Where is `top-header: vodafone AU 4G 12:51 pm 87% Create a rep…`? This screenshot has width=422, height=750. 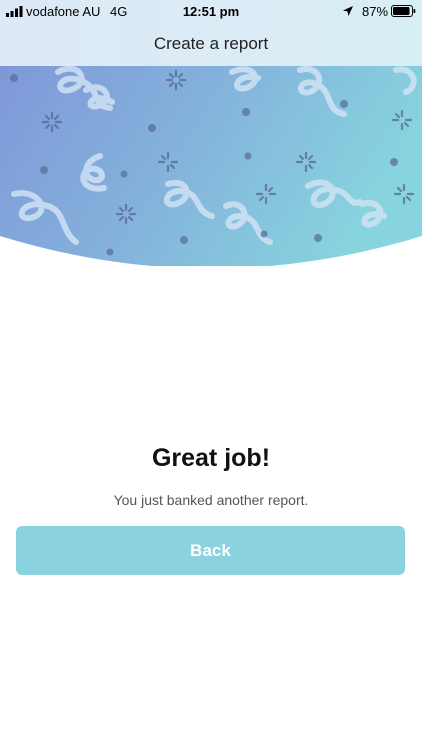
top-header: vodafone AU 4G 12:51 pm 87% Create a rep… is located at coordinates (211, 33).